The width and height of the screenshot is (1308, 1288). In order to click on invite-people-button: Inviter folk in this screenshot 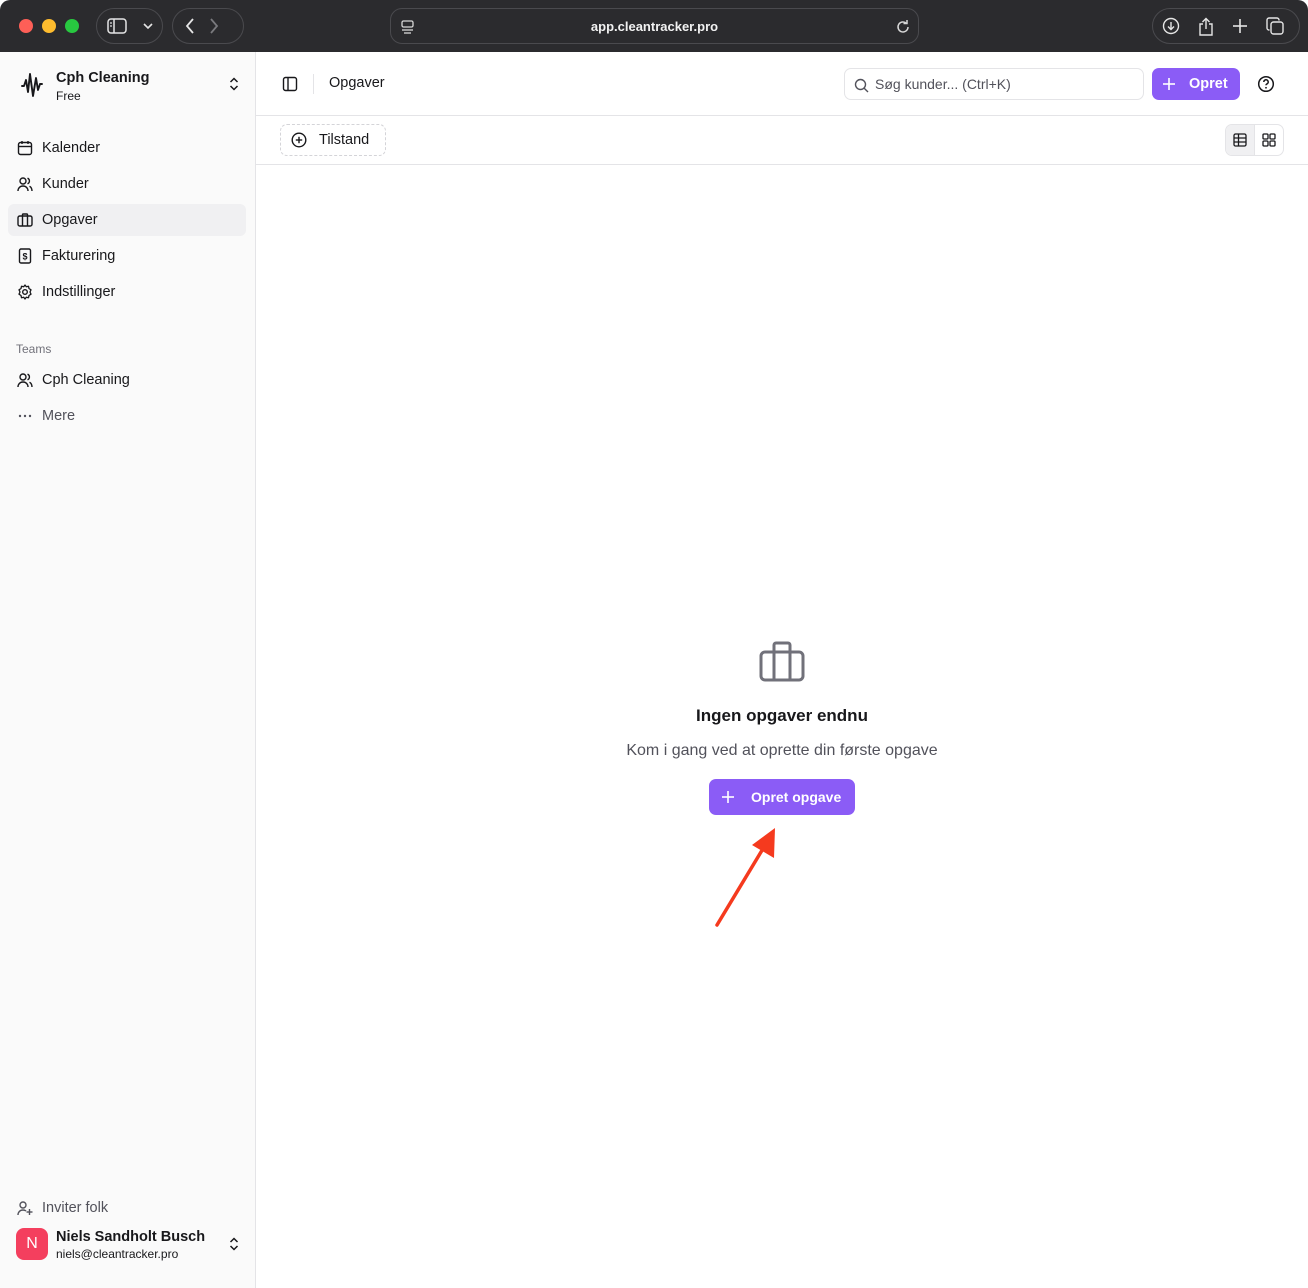, I will do `click(127, 1208)`.